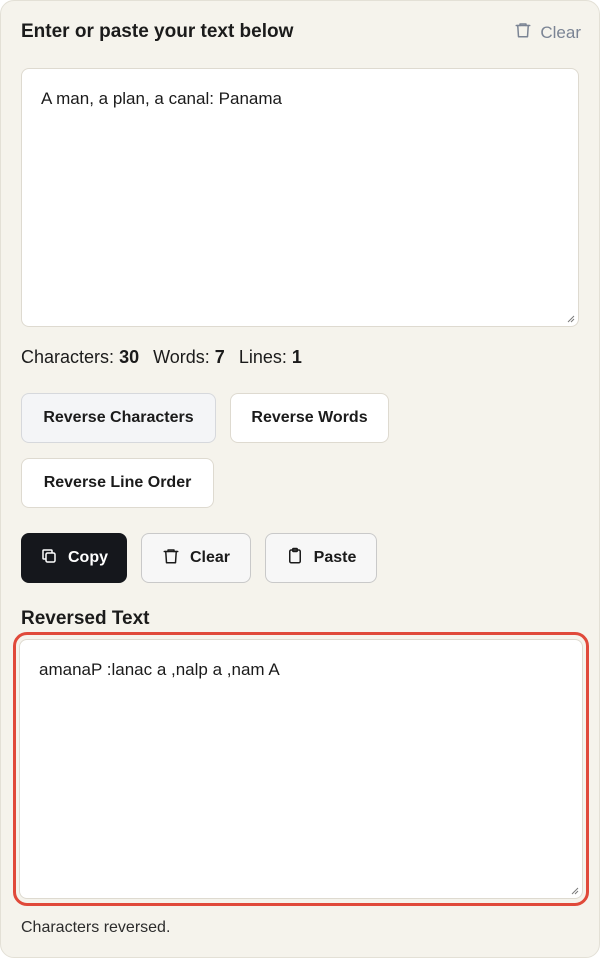 The image size is (600, 958). I want to click on header-clear-label: Clear, so click(560, 32).